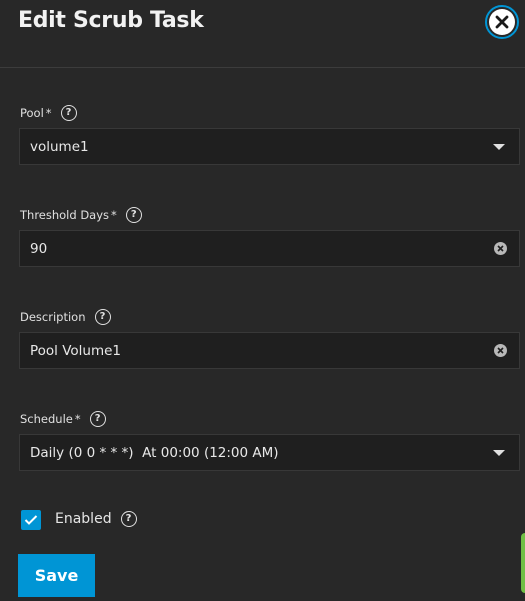 The image size is (525, 601). I want to click on dialog-header: Edit Scrub Task, so click(262, 34).